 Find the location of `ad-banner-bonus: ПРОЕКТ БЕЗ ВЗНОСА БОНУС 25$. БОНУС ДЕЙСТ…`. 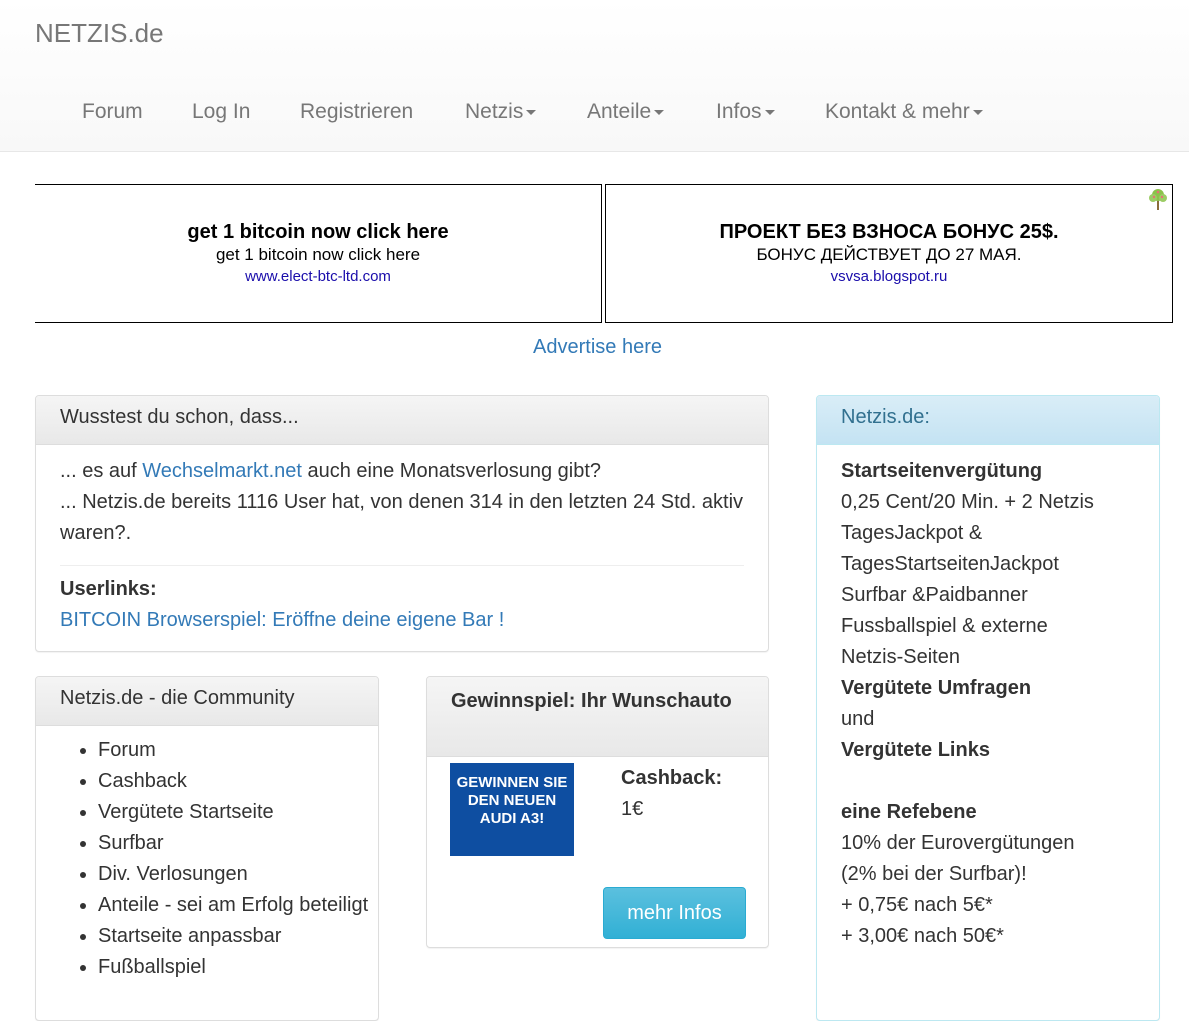

ad-banner-bonus: ПРОЕКТ БЕЗ ВЗНОСА БОНУС 25$. БОНУС ДЕЙСТ… is located at coordinates (889, 253).